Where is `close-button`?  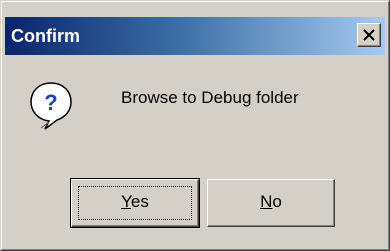
close-button is located at coordinates (369, 35).